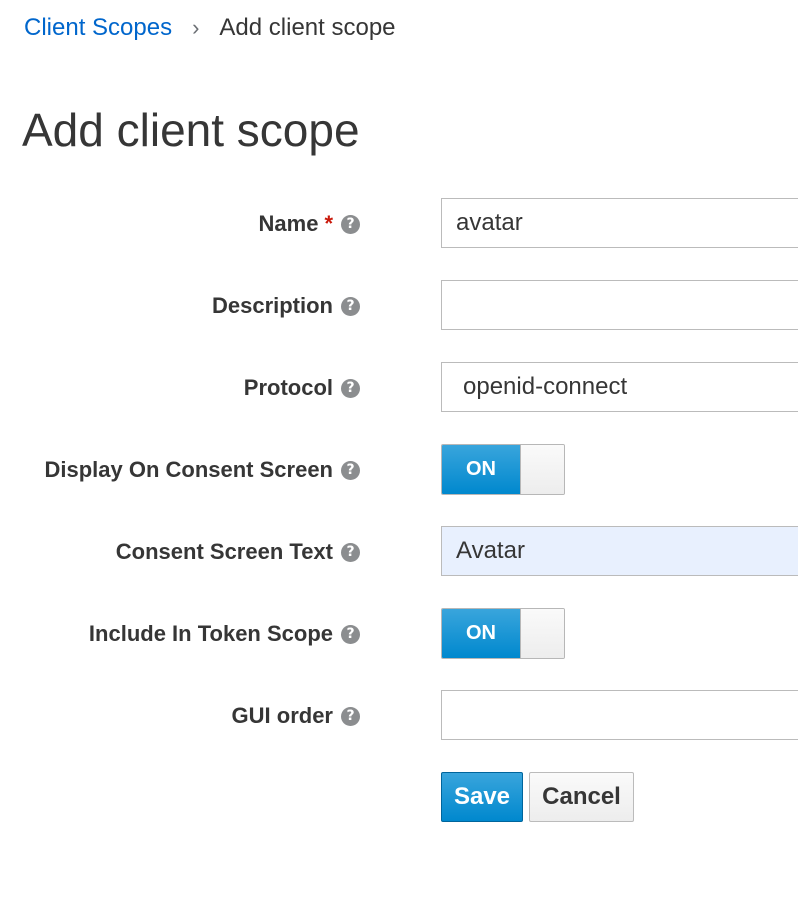  Describe the element at coordinates (399, 634) in the screenshot. I see `include-in-token-row: Include In Token Scope ? ON` at that location.